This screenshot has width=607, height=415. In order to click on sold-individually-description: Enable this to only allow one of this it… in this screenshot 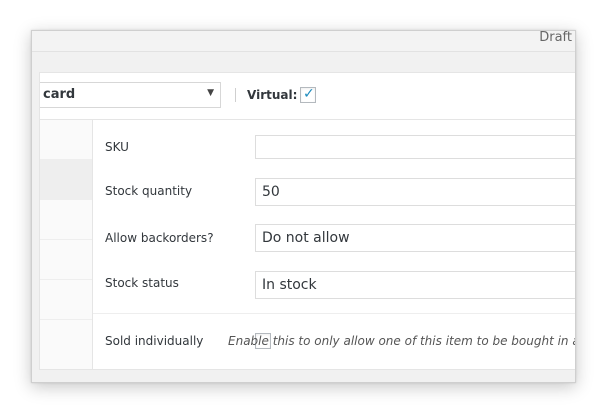, I will do `click(401, 341)`.